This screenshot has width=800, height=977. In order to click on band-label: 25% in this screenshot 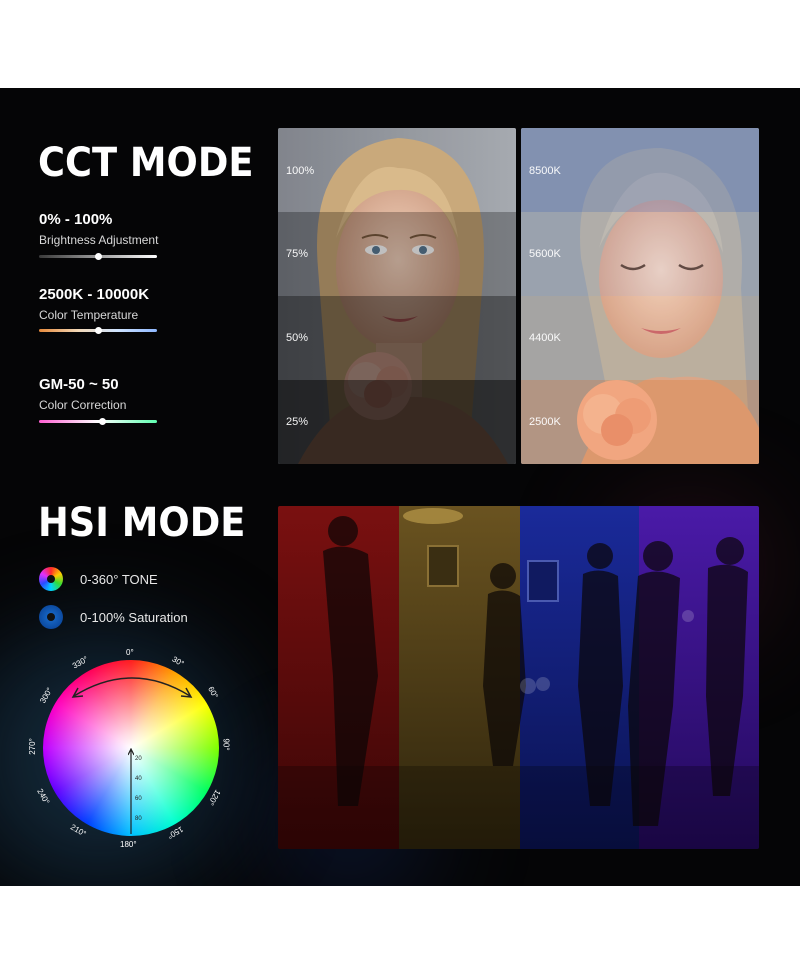, I will do `click(297, 422)`.